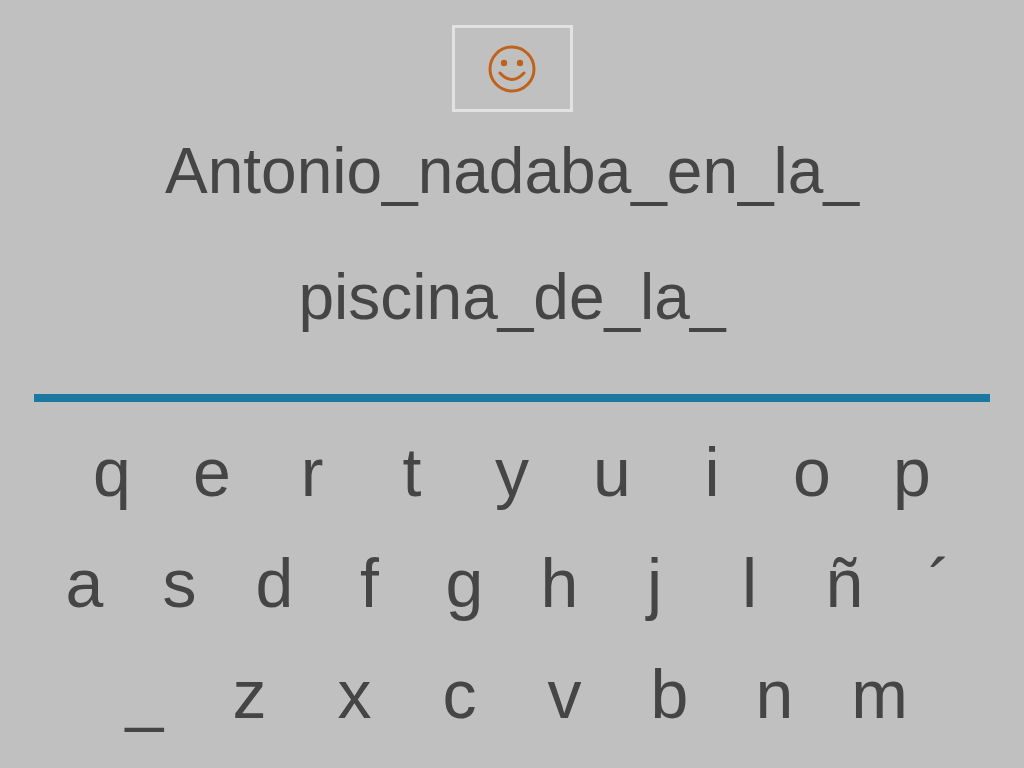  I want to click on letter-key: j, so click(654, 582).